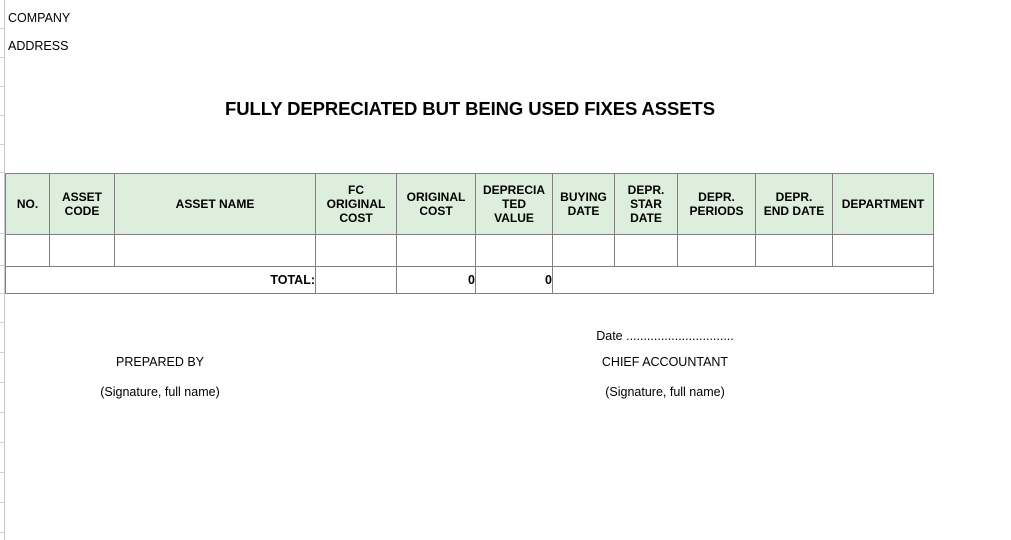  Describe the element at coordinates (883, 250) in the screenshot. I see `cell-department` at that location.